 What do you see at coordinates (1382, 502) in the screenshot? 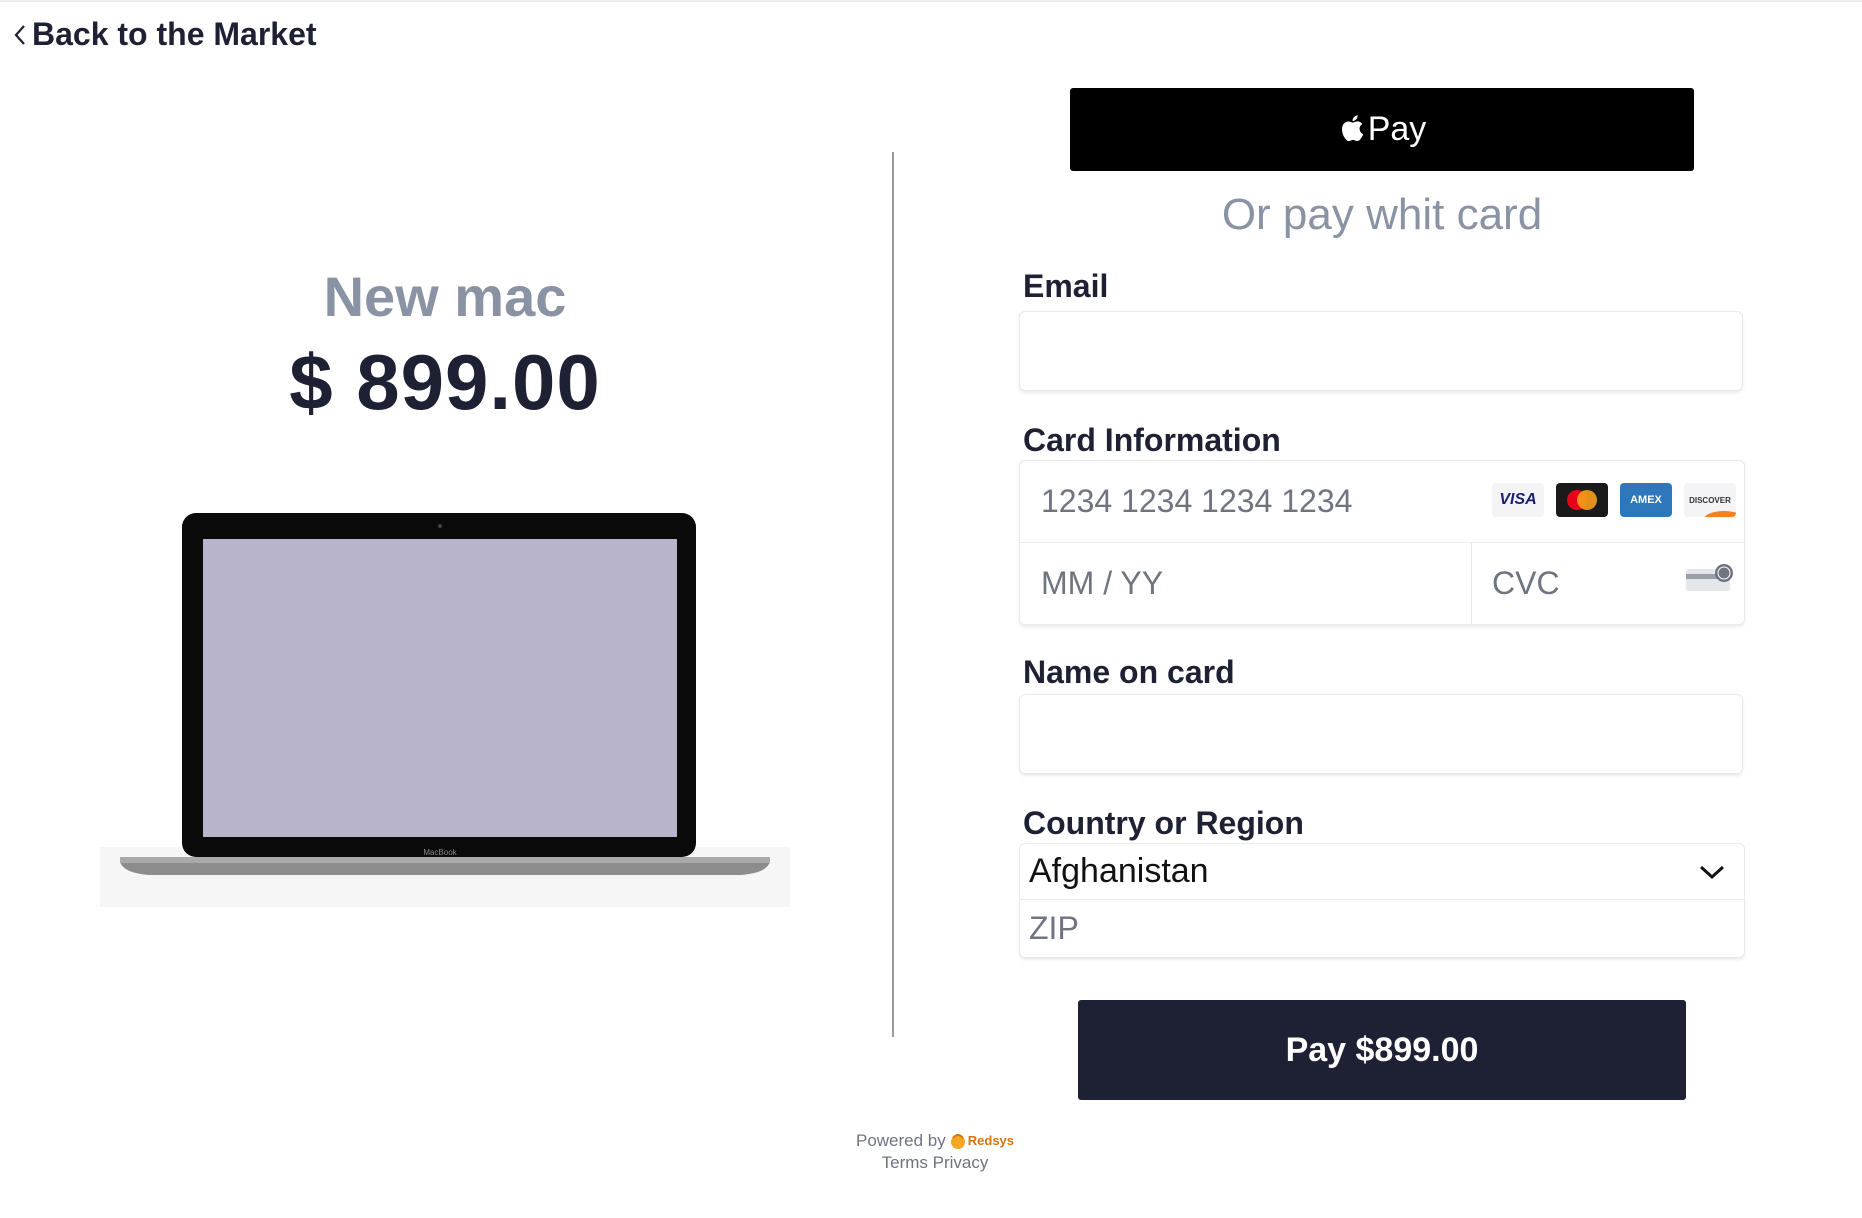
I see `card-number-field: 1234 1234 1234 1234 VISA AMEX DISCOVER` at bounding box center [1382, 502].